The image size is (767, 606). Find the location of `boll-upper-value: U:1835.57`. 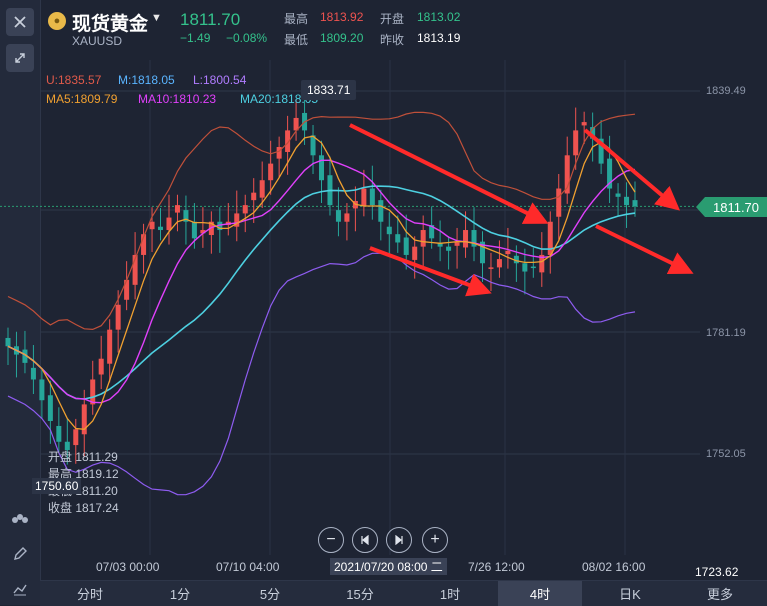

boll-upper-value: U:1835.57 is located at coordinates (74, 80).